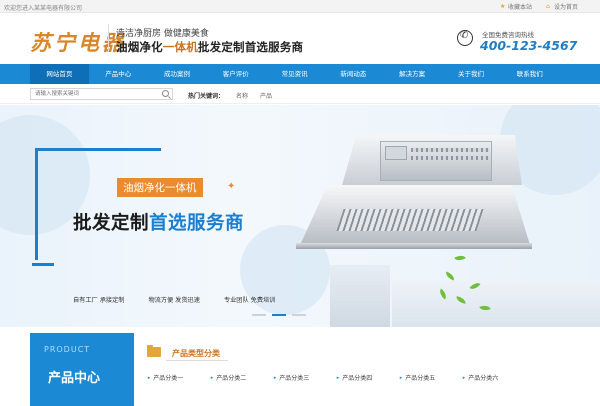 The height and width of the screenshot is (406, 600). What do you see at coordinates (162, 34) in the screenshot?
I see `slogan-line-1: 造洁净厨房 做健康美食` at bounding box center [162, 34].